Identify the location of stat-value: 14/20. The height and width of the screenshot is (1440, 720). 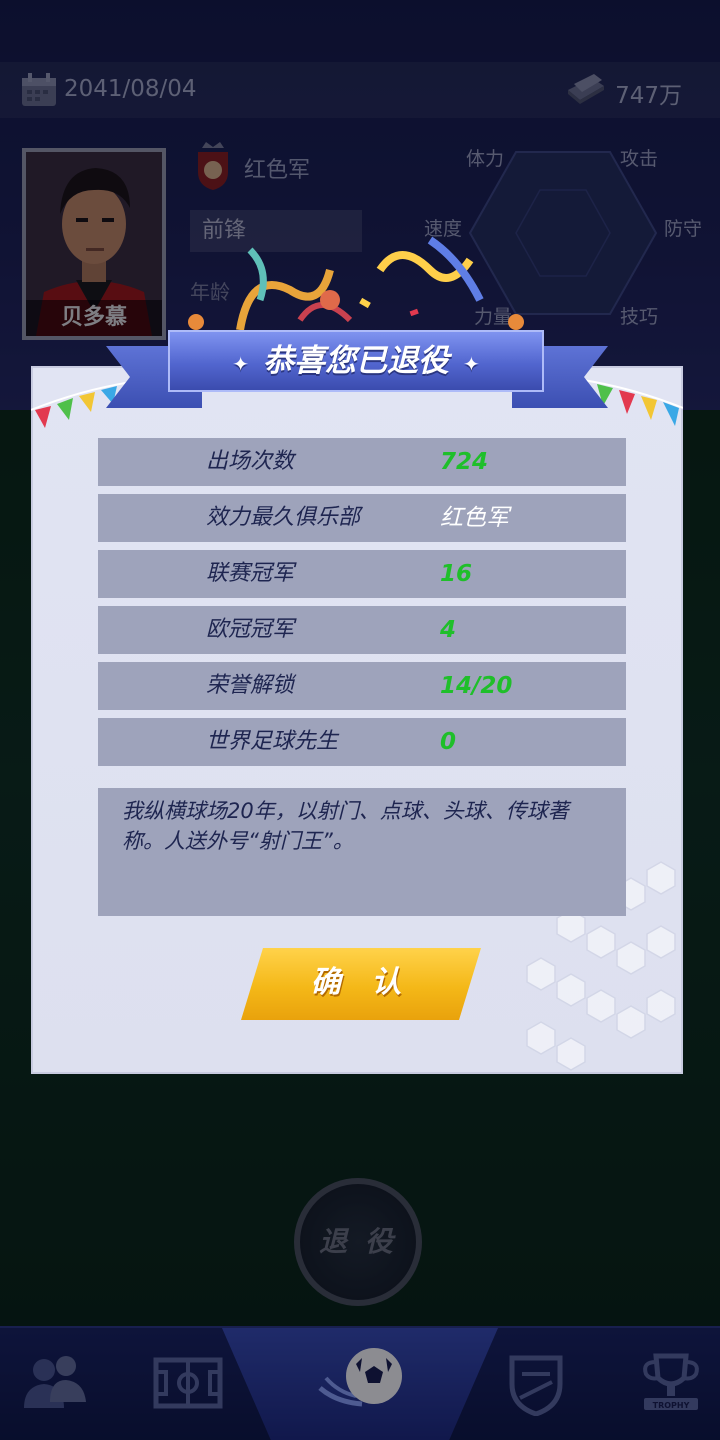
(476, 686).